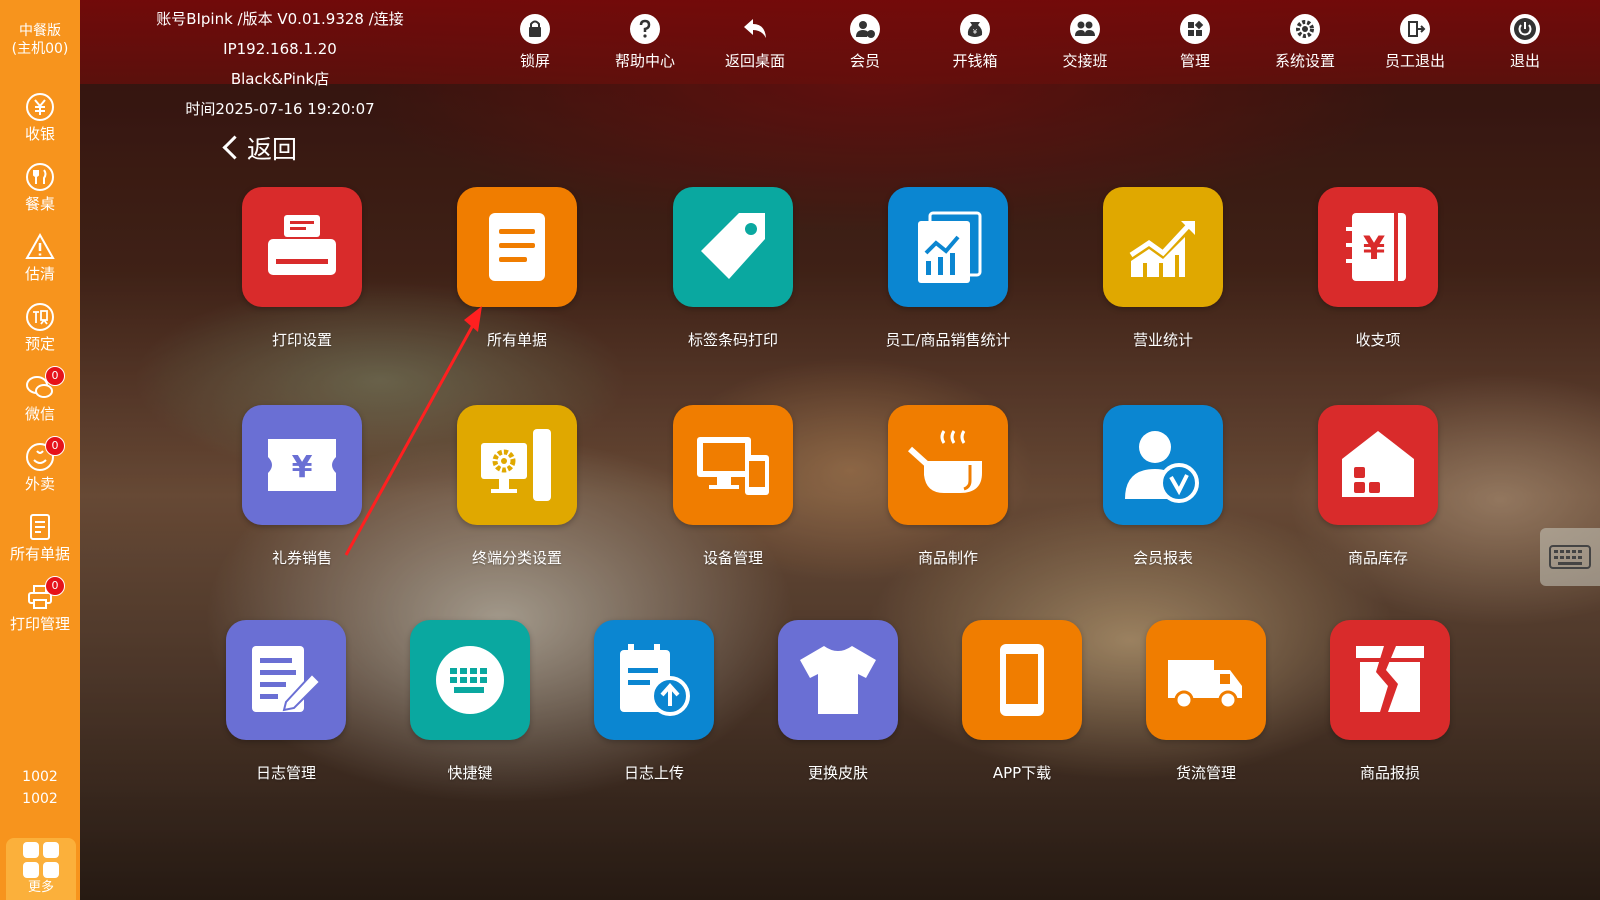 The image size is (1600, 900). Describe the element at coordinates (1525, 42) in the screenshot. I see `exit-button: 退出` at that location.